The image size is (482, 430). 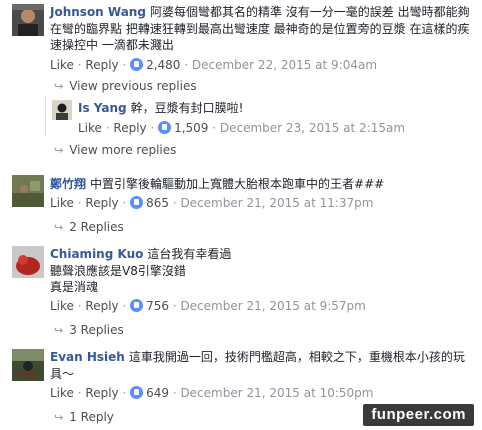 I want to click on view-replies: ↪ 2 Replies, so click(x=89, y=227).